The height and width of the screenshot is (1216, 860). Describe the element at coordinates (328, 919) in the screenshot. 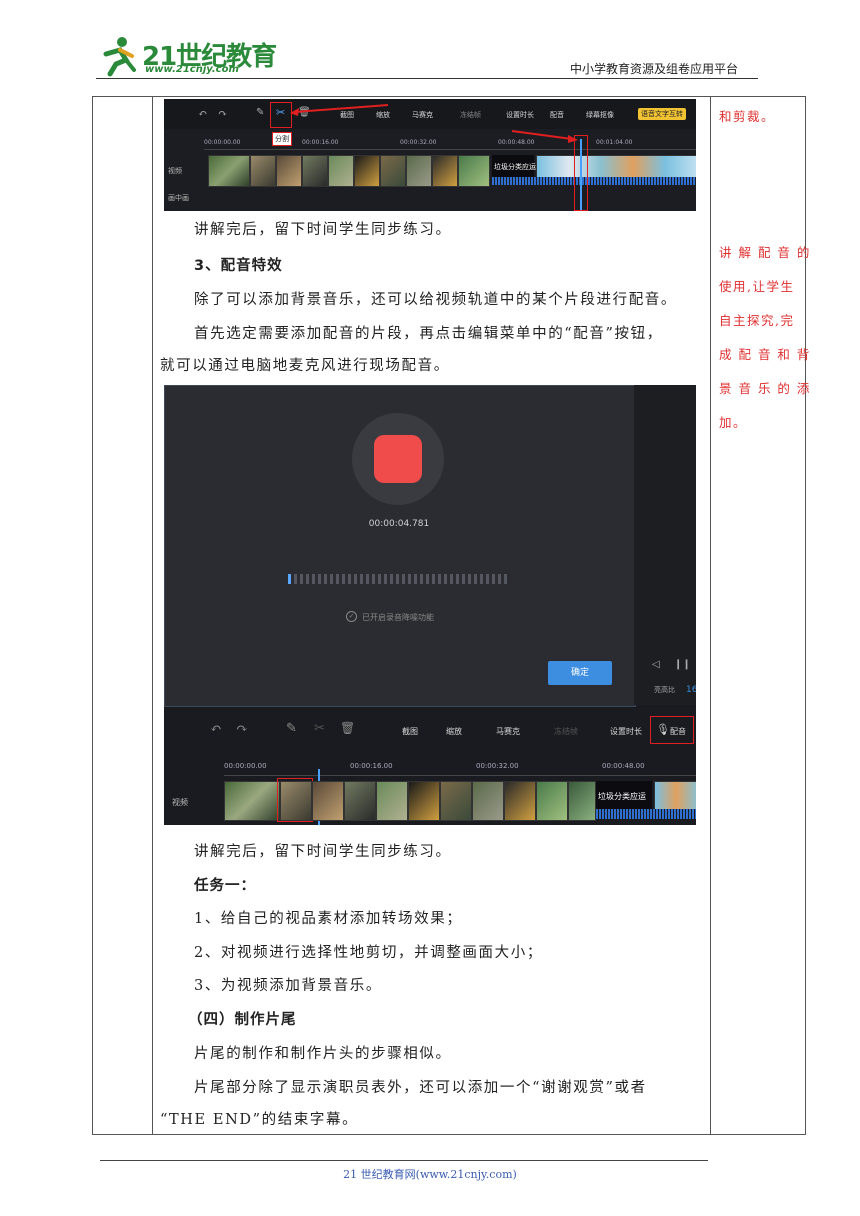

I see `task-item: 1、给自己的视品素材添加转场效果；` at that location.